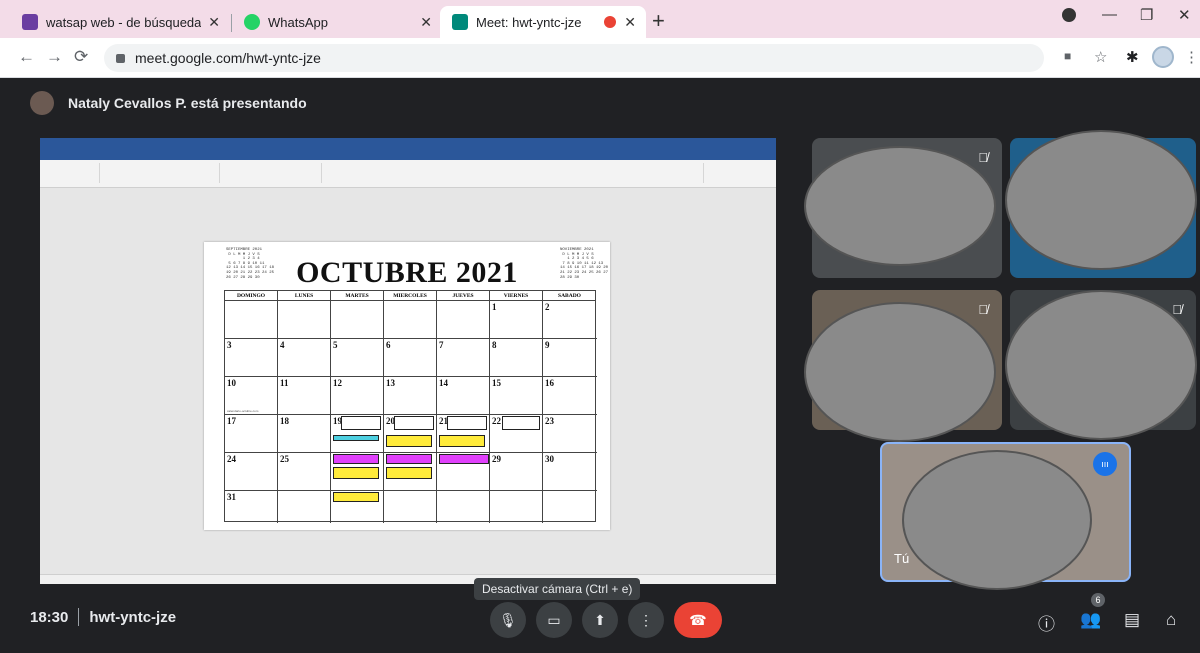 This screenshot has height=653, width=1200. What do you see at coordinates (529, 22) in the screenshot?
I see `tab-title: Meet: hwt-yntc-jze` at bounding box center [529, 22].